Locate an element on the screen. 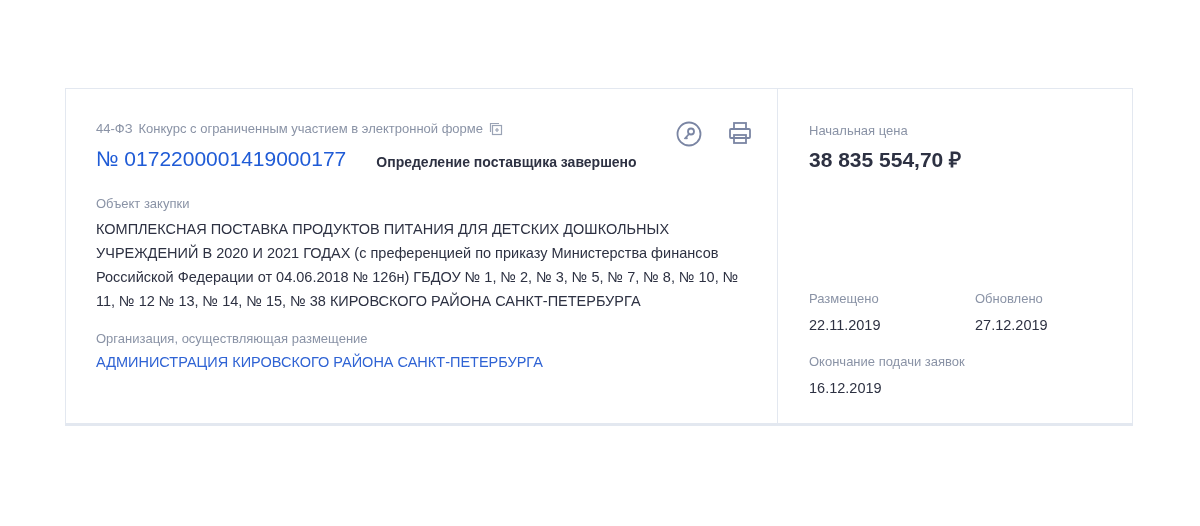 This screenshot has width=1200, height=526. procurement-method: Конкурс с ограниченным участием в электронной форме is located at coordinates (310, 129).